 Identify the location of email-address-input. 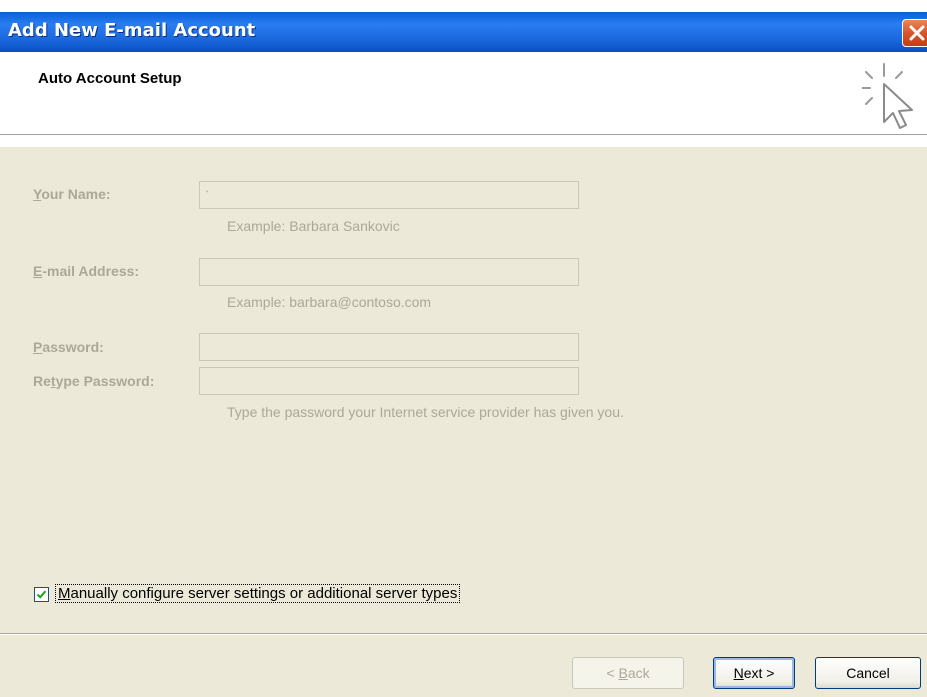
(389, 272).